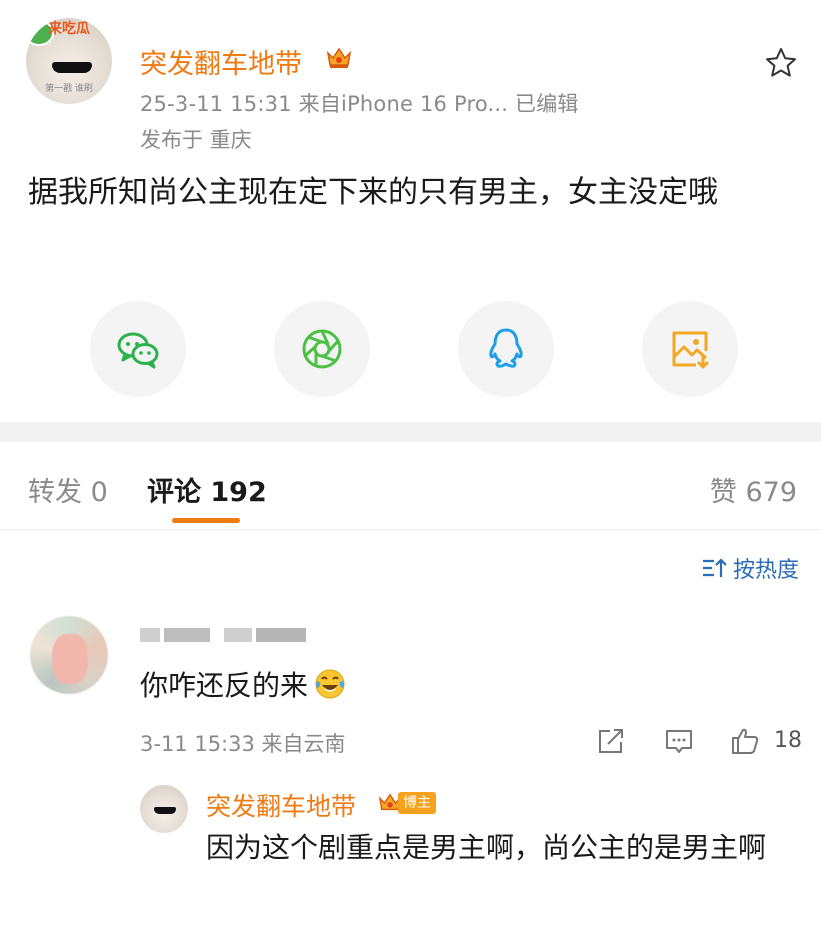 This screenshot has width=821, height=934. I want to click on reply-text: 因为这个剧重点是男主啊，尚公主的是男主啊, so click(486, 847).